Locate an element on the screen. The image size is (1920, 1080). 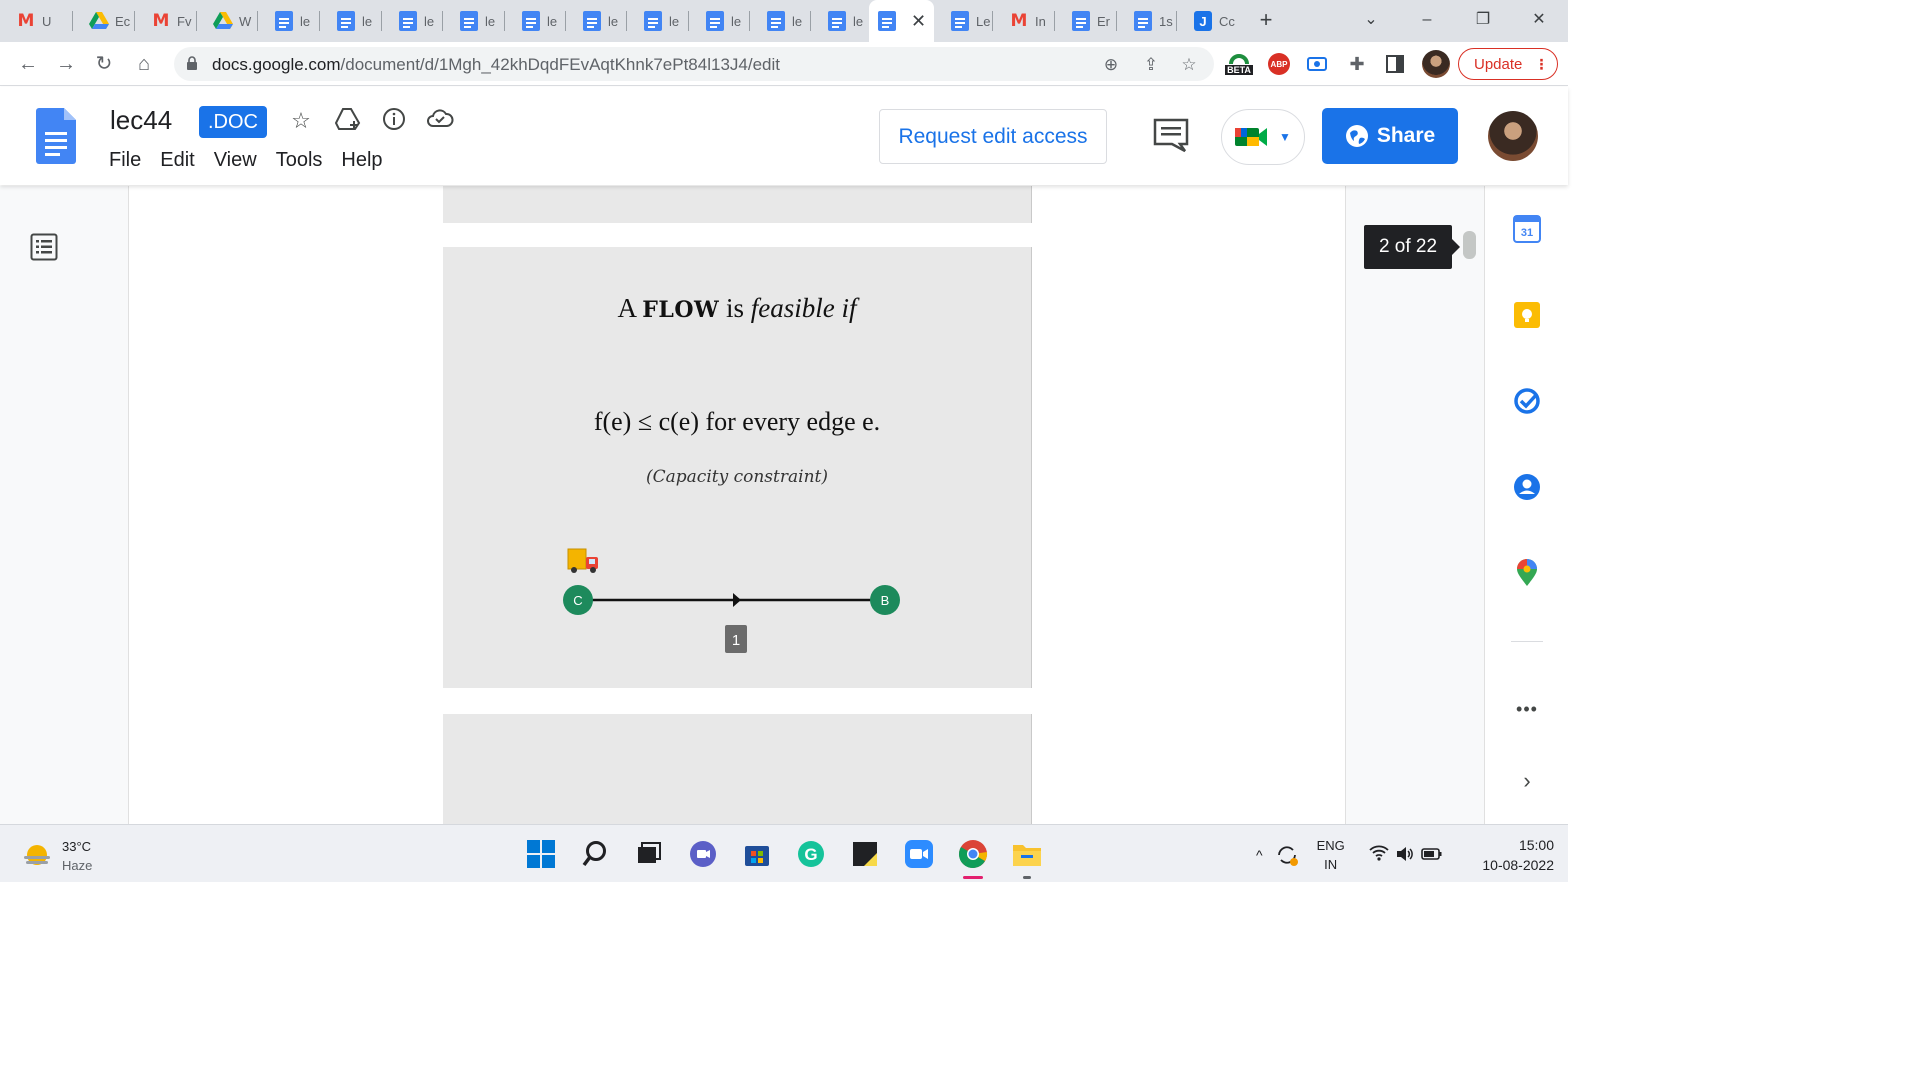
menu-view: View is located at coordinates (235, 160).